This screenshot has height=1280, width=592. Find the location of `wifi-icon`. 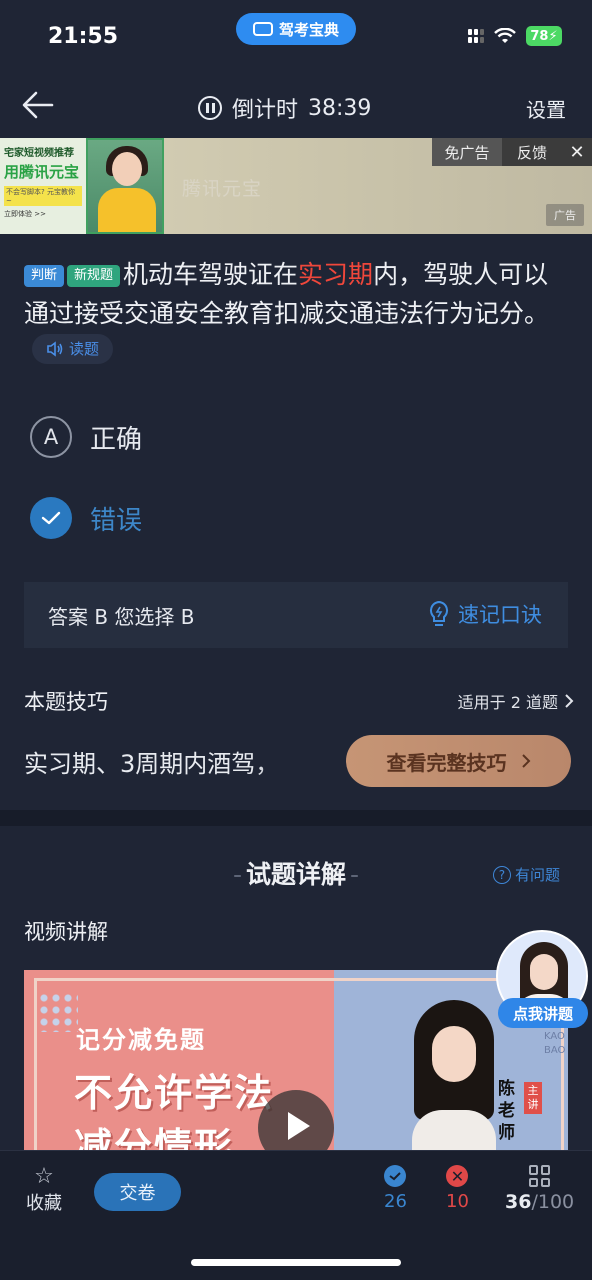

wifi-icon is located at coordinates (505, 35).